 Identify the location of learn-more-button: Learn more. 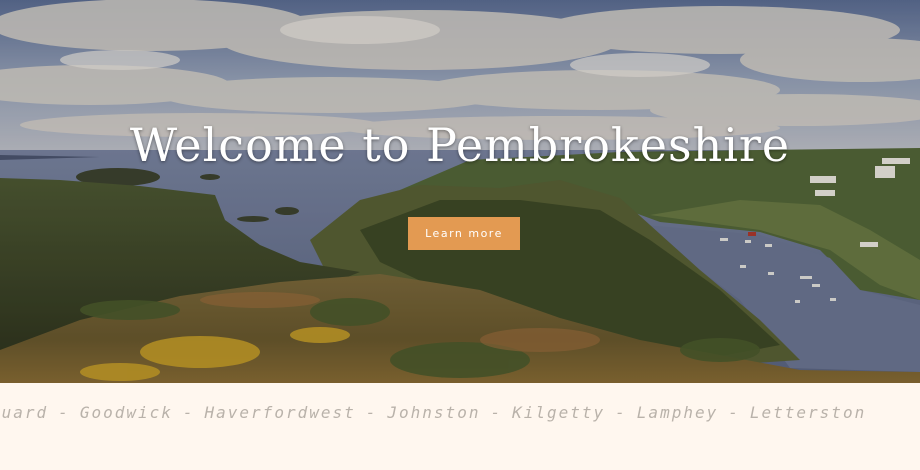
(464, 233).